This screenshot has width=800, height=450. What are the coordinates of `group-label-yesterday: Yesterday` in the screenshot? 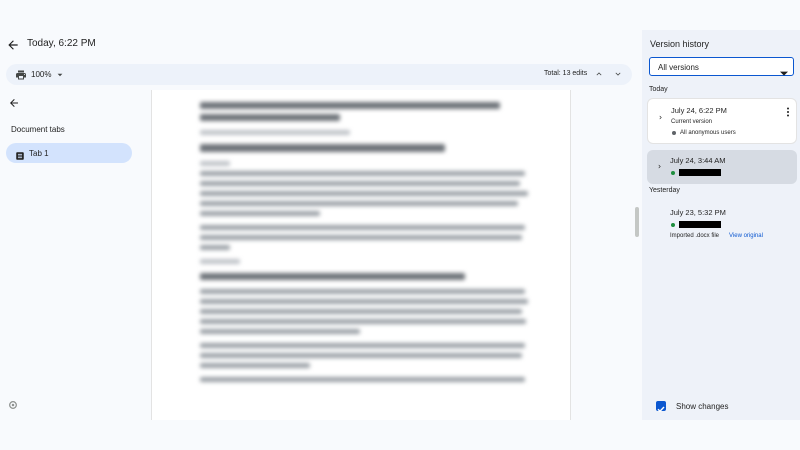 It's located at (664, 190).